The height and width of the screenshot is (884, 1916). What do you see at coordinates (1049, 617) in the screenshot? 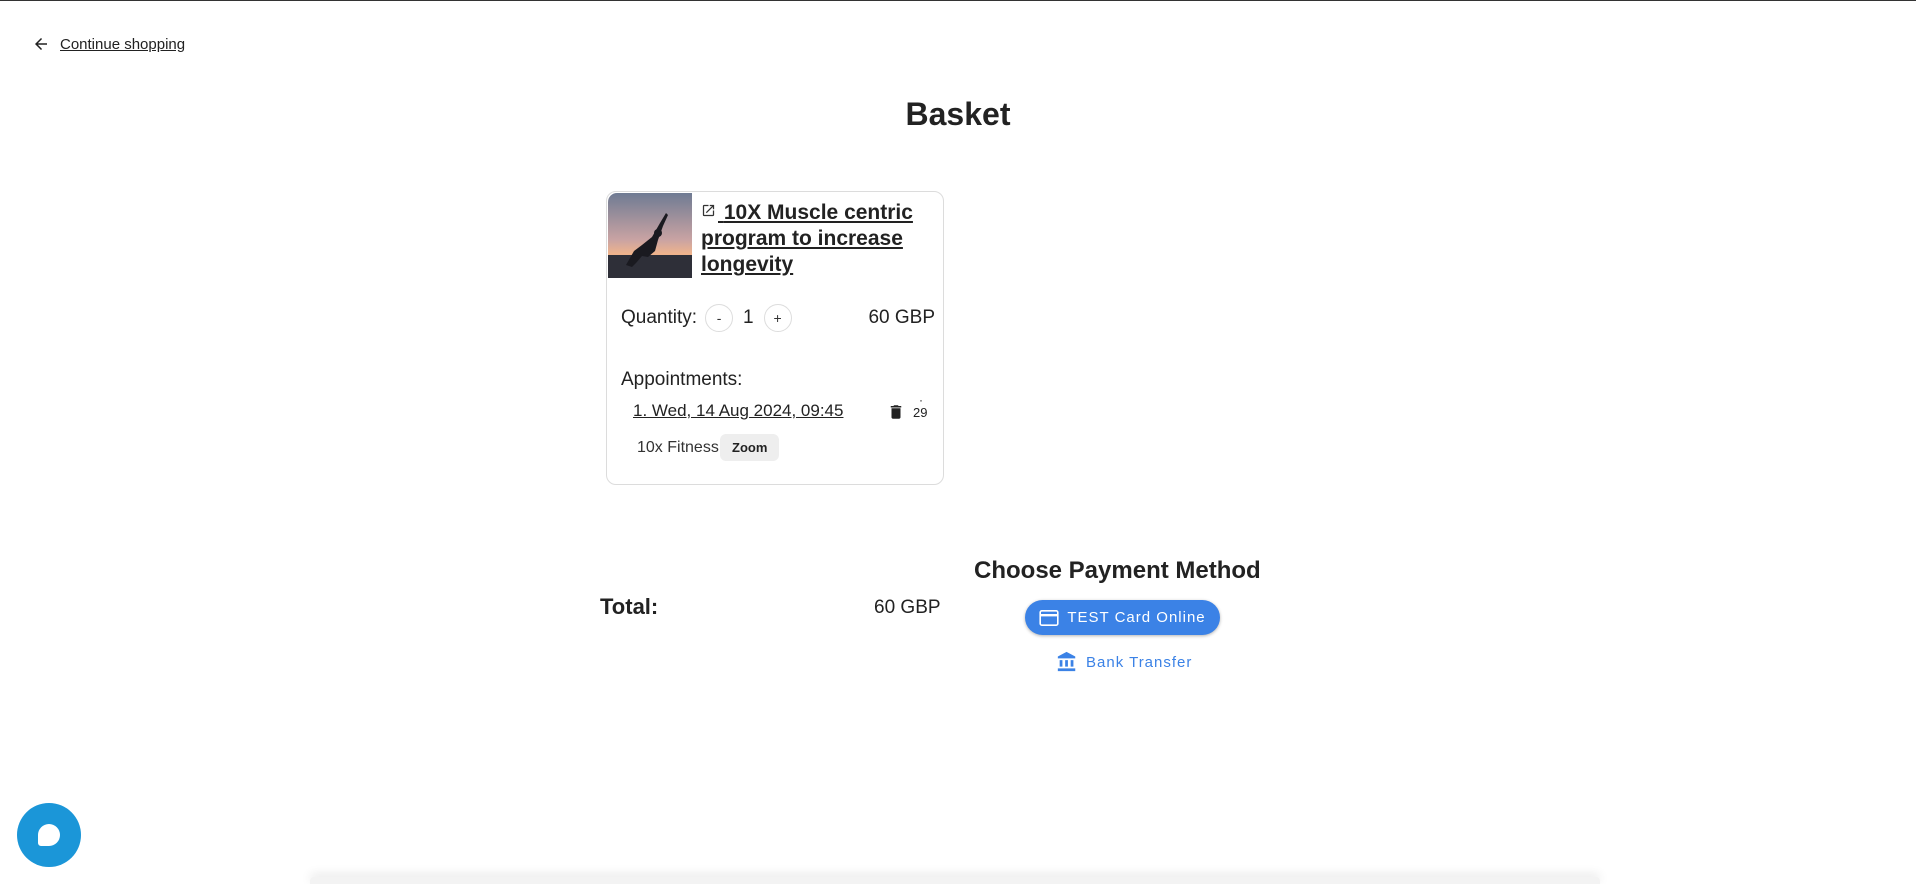
I see `credit-card-icon` at bounding box center [1049, 617].